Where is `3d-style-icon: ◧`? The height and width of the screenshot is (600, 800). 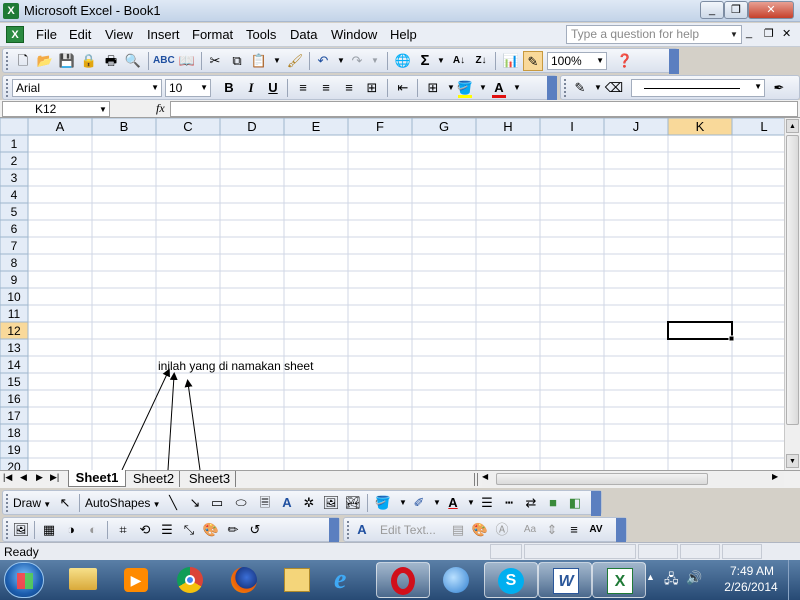
3d-style-icon: ◧ is located at coordinates (575, 503).